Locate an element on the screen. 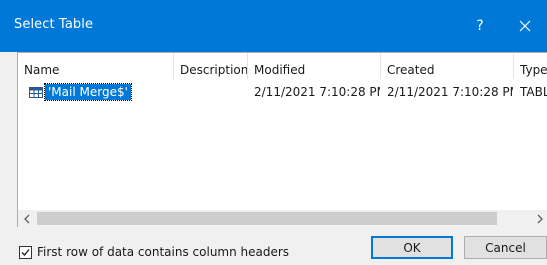 The height and width of the screenshot is (265, 547). chevron-left-icon is located at coordinates (26, 218).